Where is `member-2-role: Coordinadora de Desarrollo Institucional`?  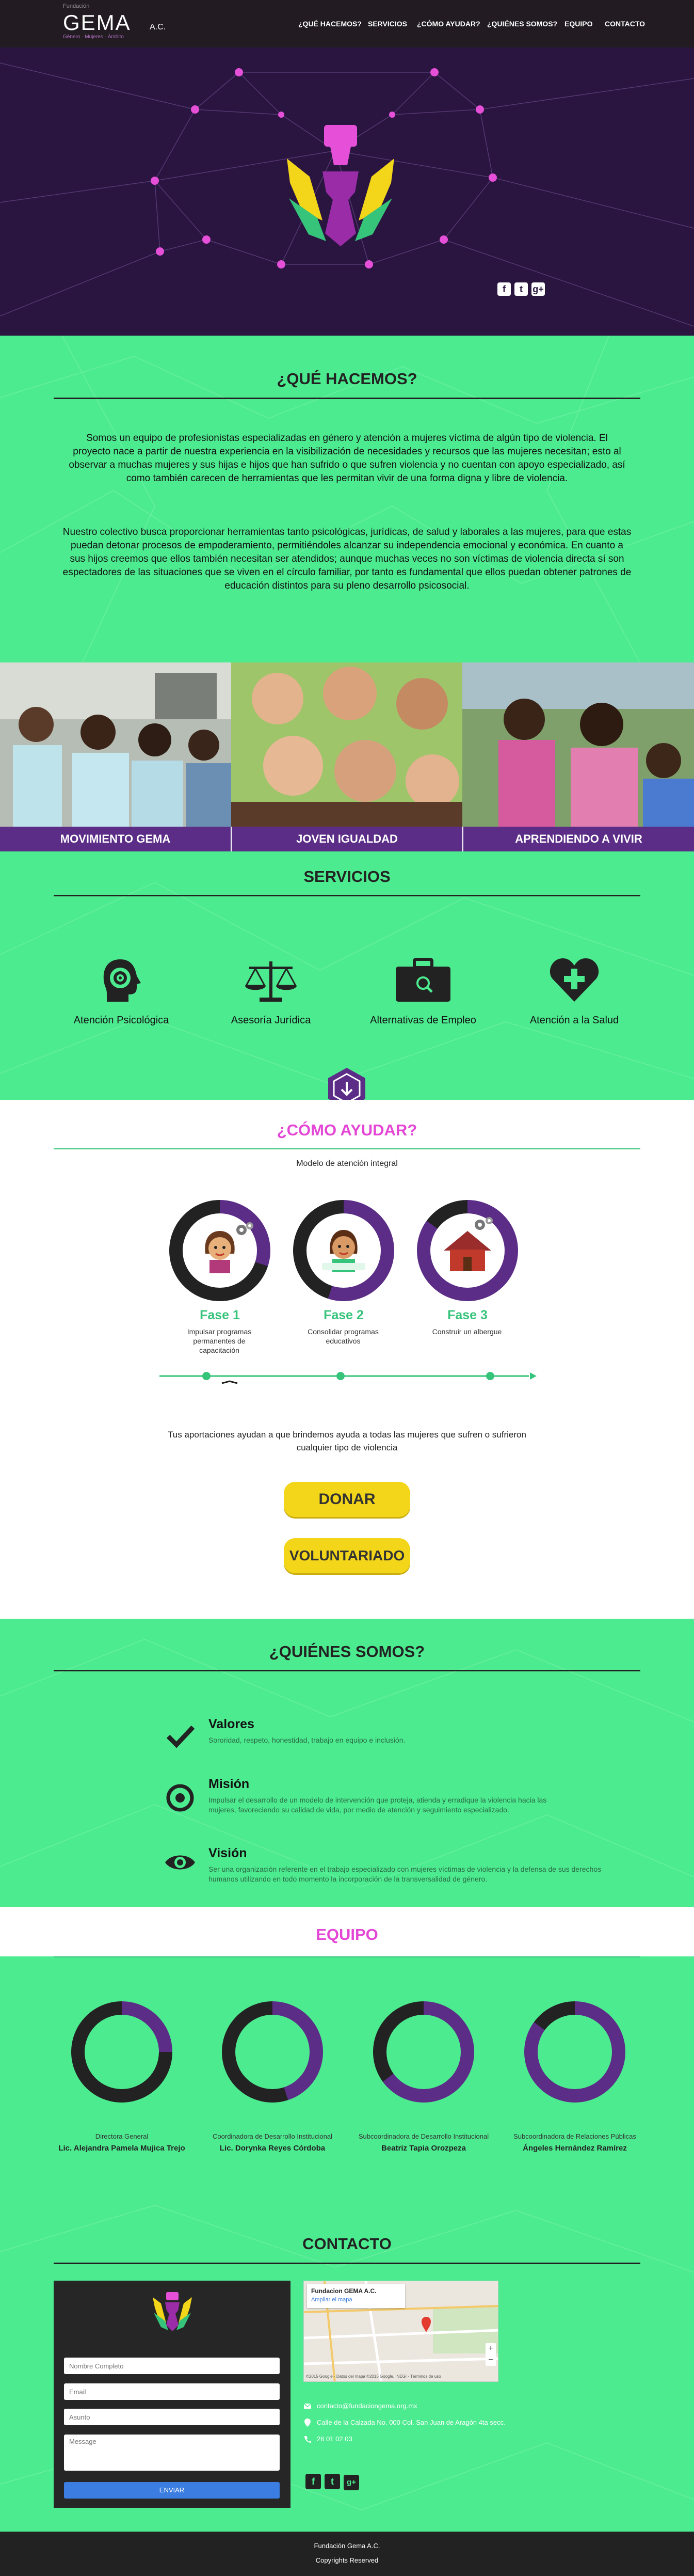 member-2-role: Coordinadora de Desarrollo Institucional is located at coordinates (272, 2136).